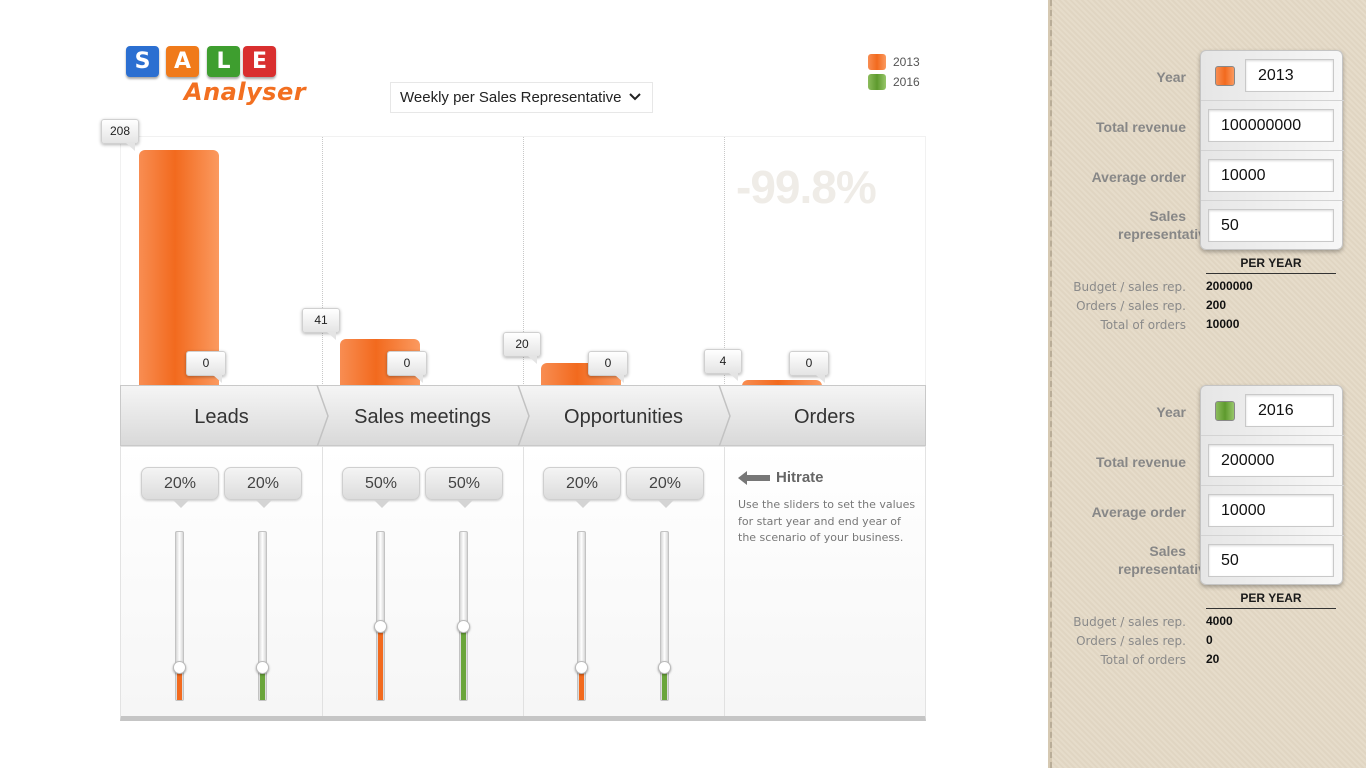 Image resolution: width=1366 pixels, height=768 pixels. Describe the element at coordinates (877, 62) in the screenshot. I see `legend-swatch-orange` at that location.